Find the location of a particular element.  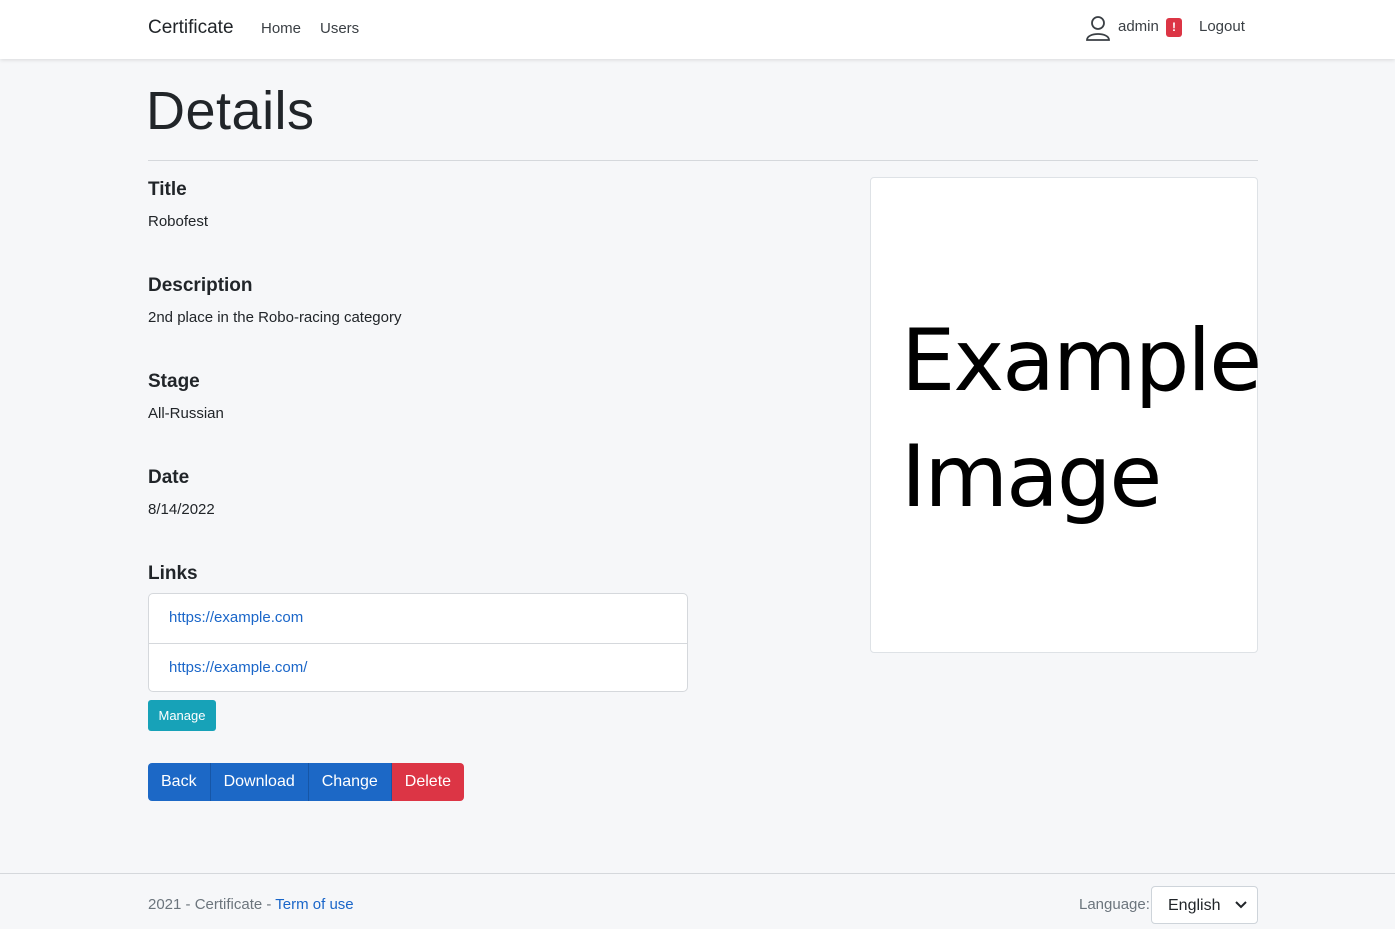

change-button: Change is located at coordinates (350, 782).